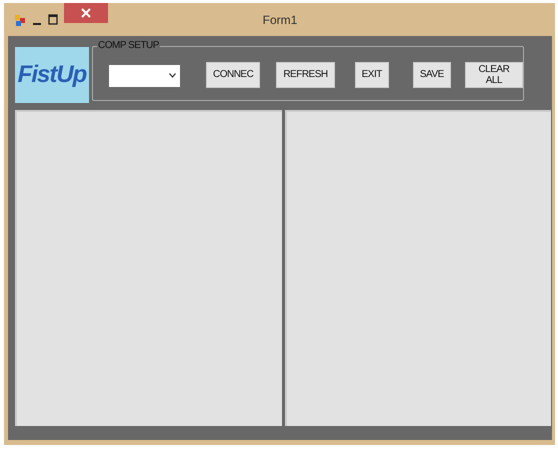 This screenshot has height=450, width=558. I want to click on dropdown-field, so click(144, 75).